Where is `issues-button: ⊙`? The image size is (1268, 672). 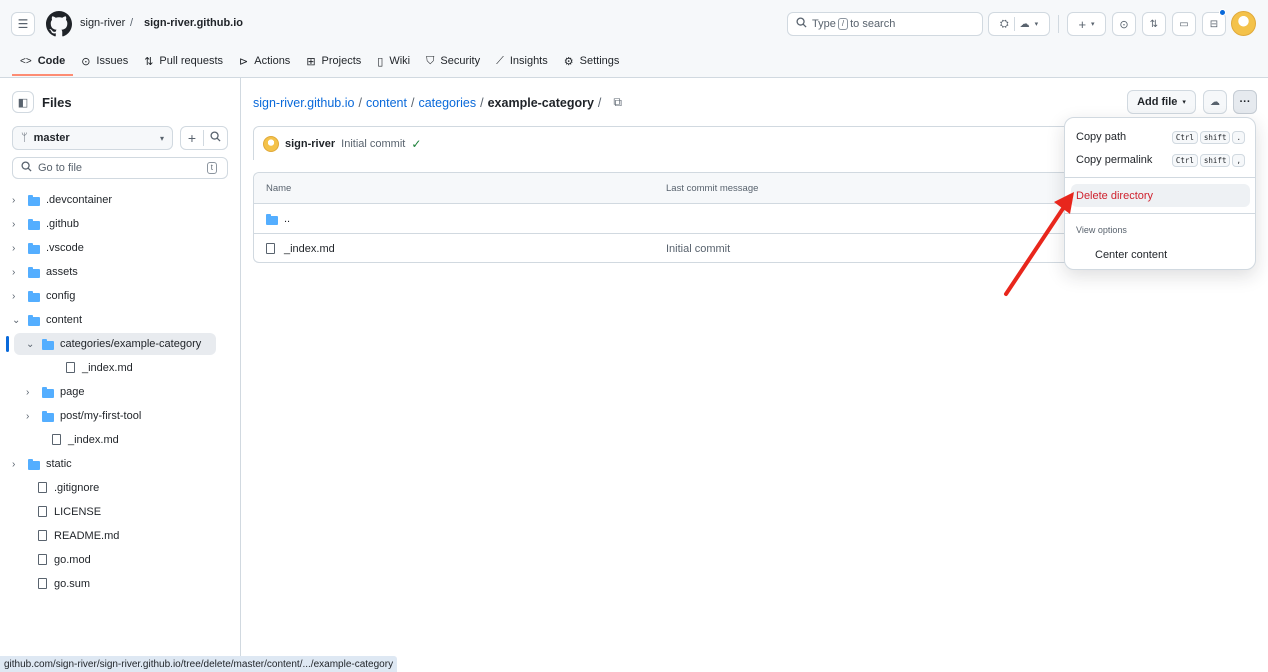 issues-button: ⊙ is located at coordinates (1124, 24).